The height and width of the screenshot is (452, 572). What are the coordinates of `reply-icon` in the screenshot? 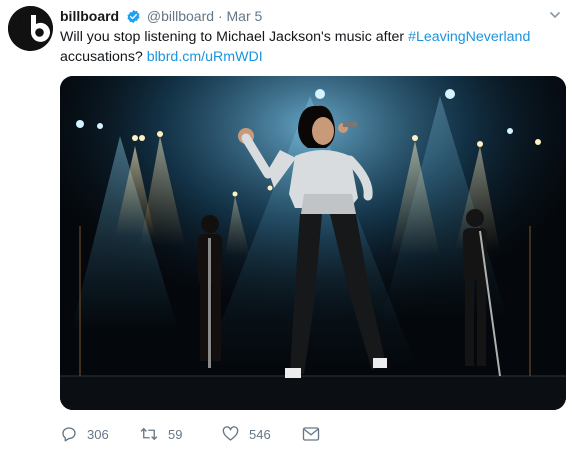 It's located at (69, 434).